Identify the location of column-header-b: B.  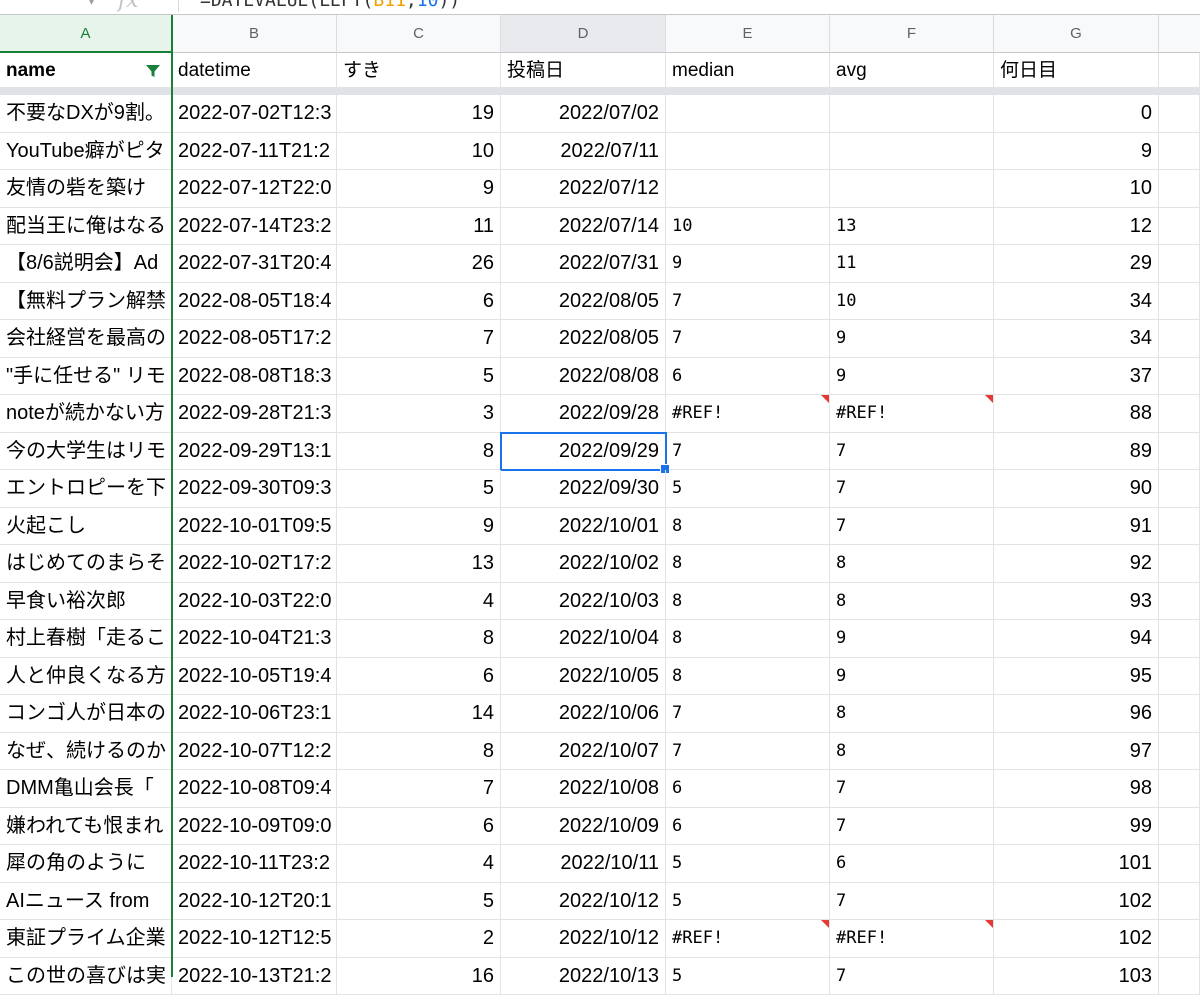
(254, 34).